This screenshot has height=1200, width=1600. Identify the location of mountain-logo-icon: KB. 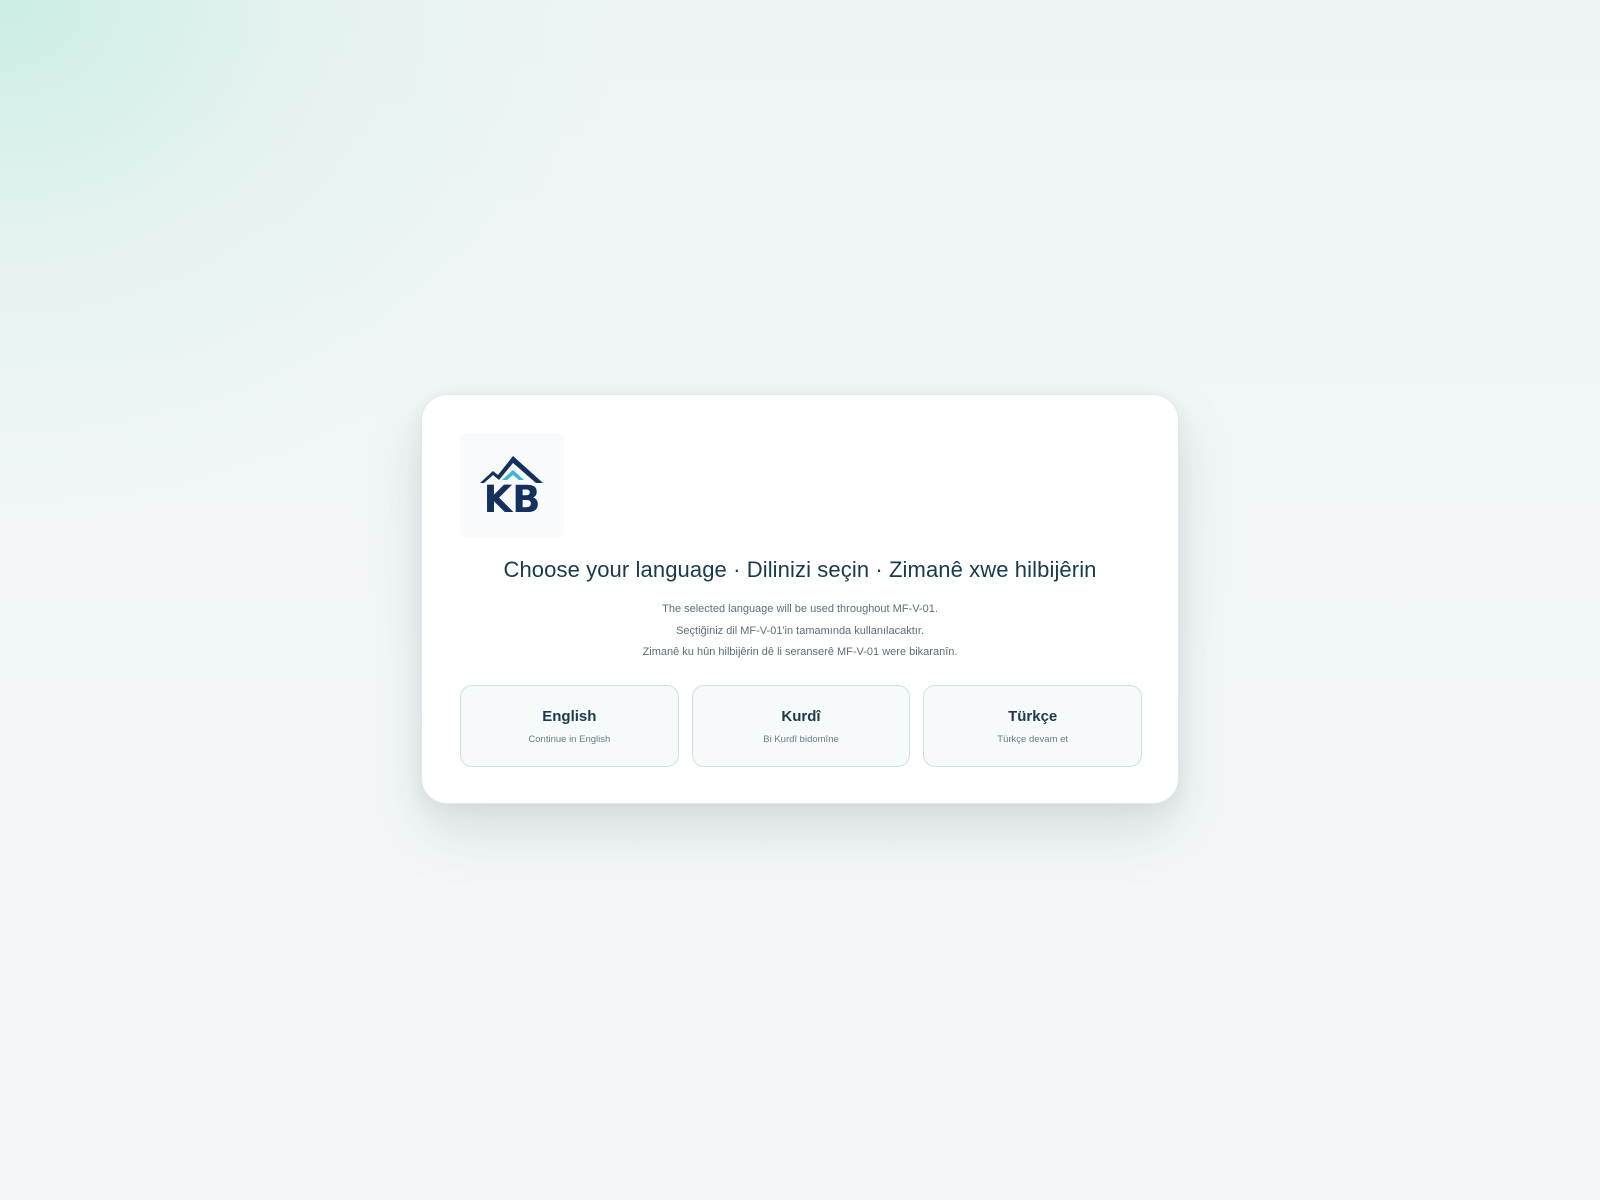
(511, 488).